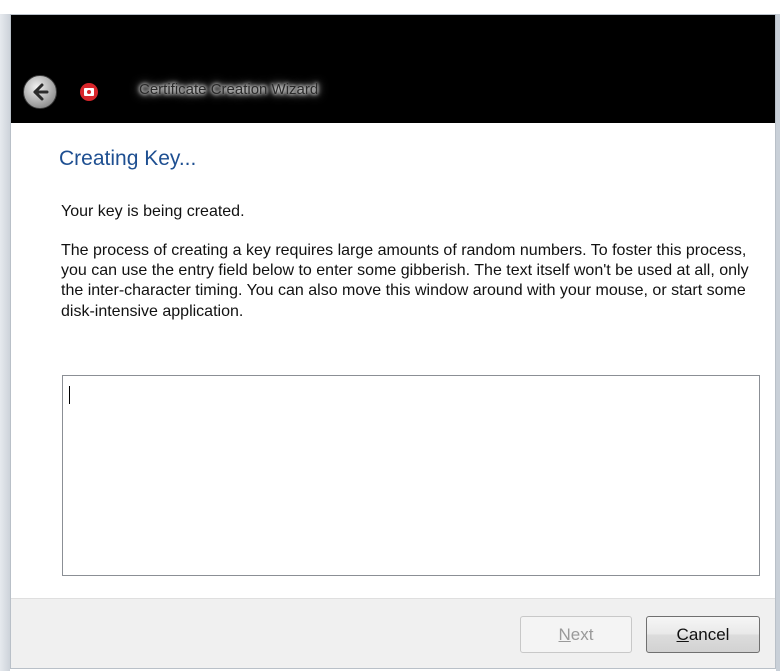 The image size is (780, 671). I want to click on back-button, so click(40, 92).